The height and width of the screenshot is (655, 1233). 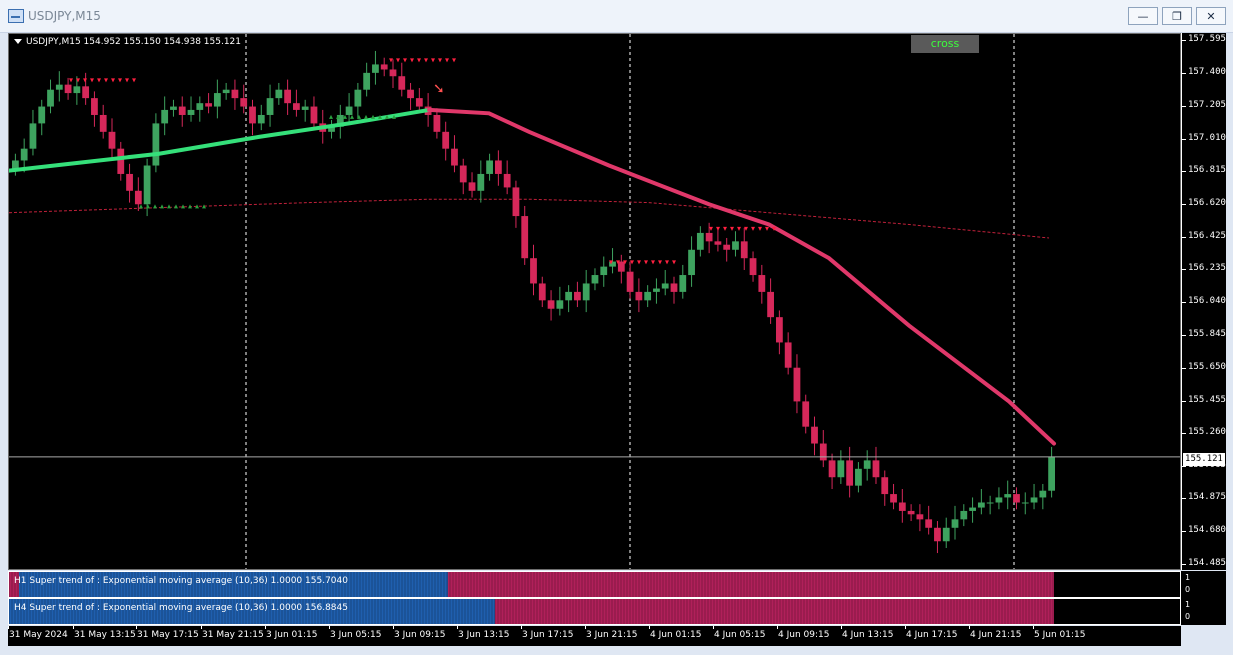 I want to click on time-label: 3 Jun 09:15, so click(x=420, y=635).